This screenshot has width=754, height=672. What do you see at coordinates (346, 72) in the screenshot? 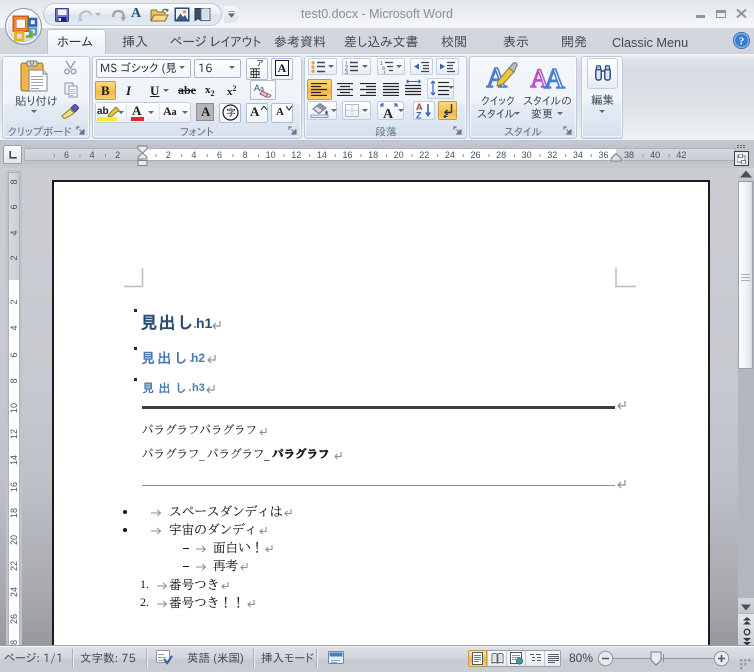
I see `svg-text: 3` at bounding box center [346, 72].